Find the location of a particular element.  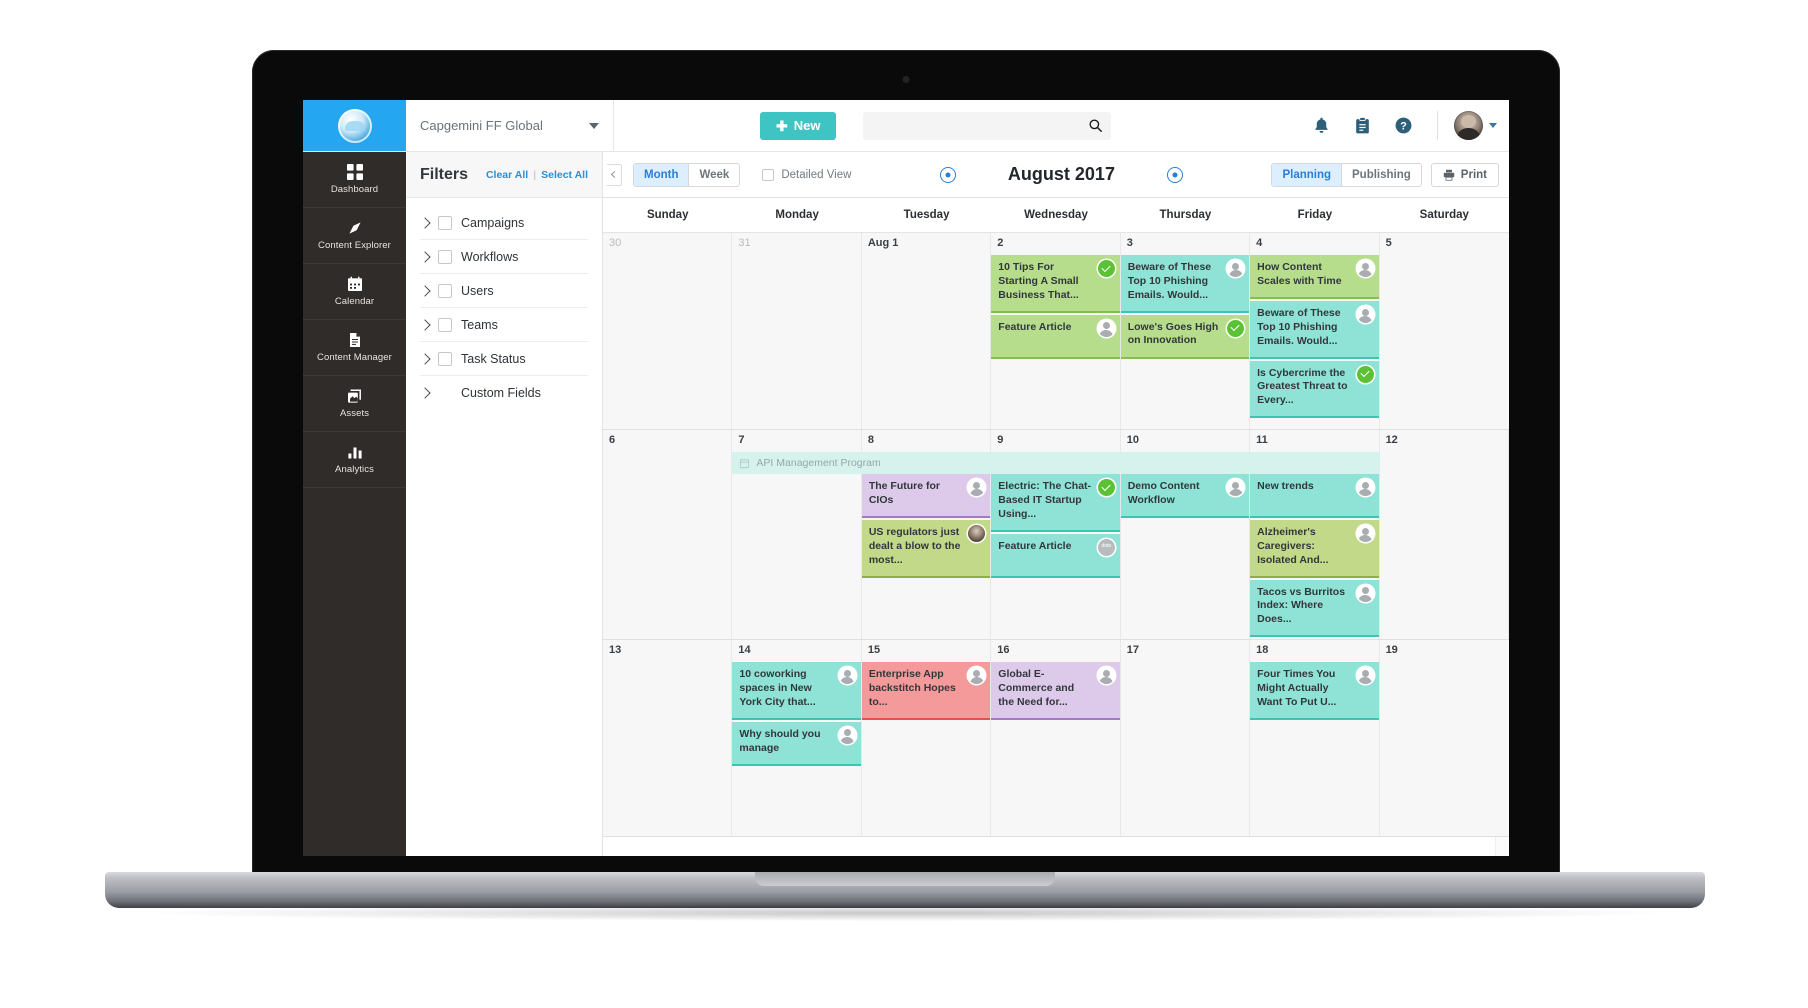

calendar-event-card: New trends is located at coordinates (1314, 496).